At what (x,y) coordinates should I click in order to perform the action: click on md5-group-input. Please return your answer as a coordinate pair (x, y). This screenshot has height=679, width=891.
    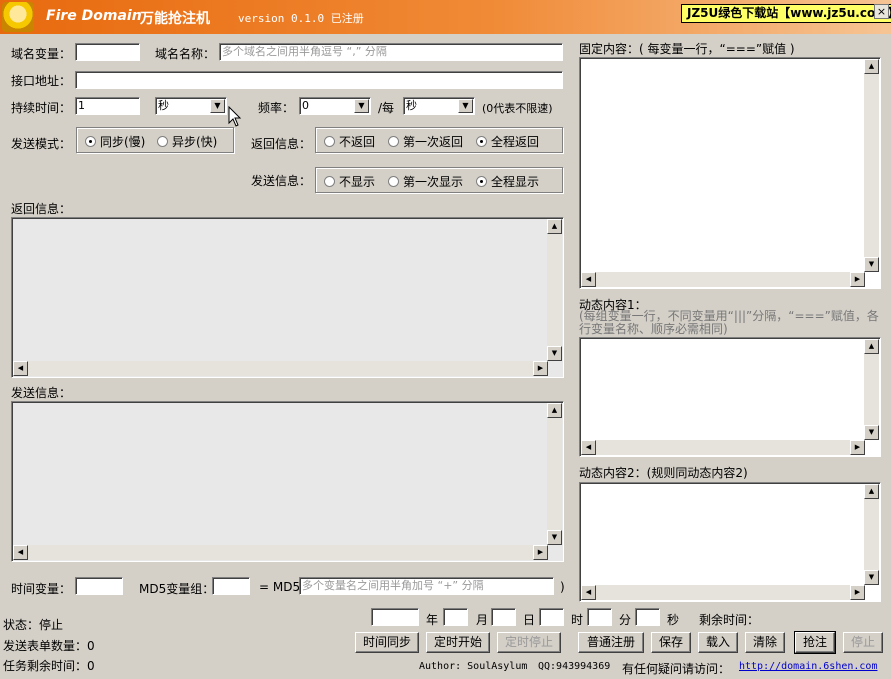
    Looking at the image, I should click on (231, 586).